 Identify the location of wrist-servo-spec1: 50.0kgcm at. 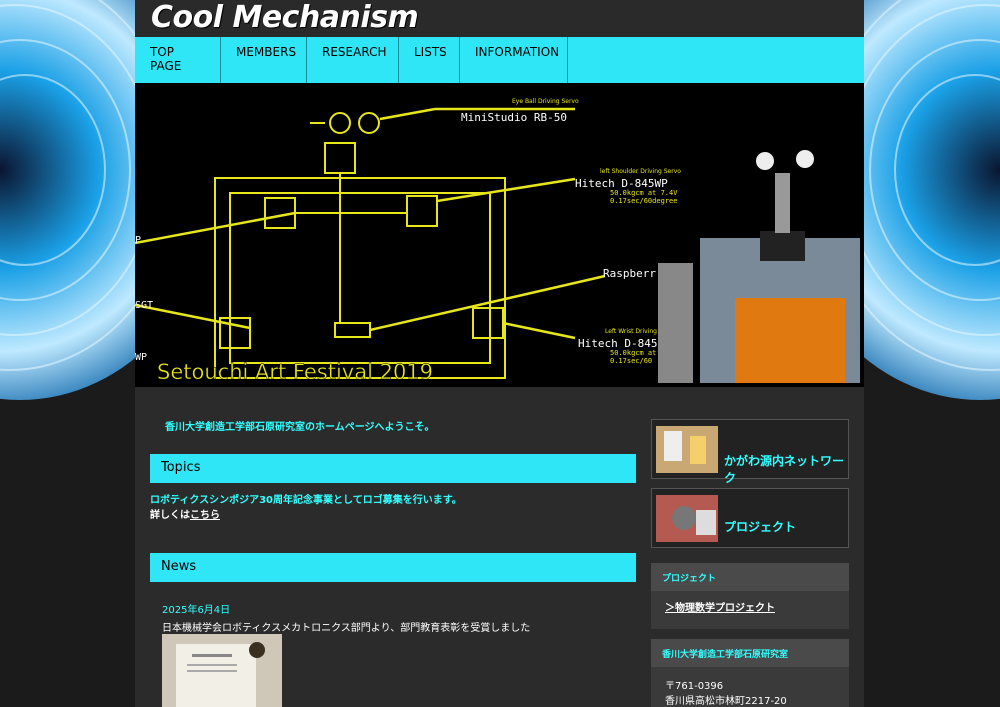
(633, 353).